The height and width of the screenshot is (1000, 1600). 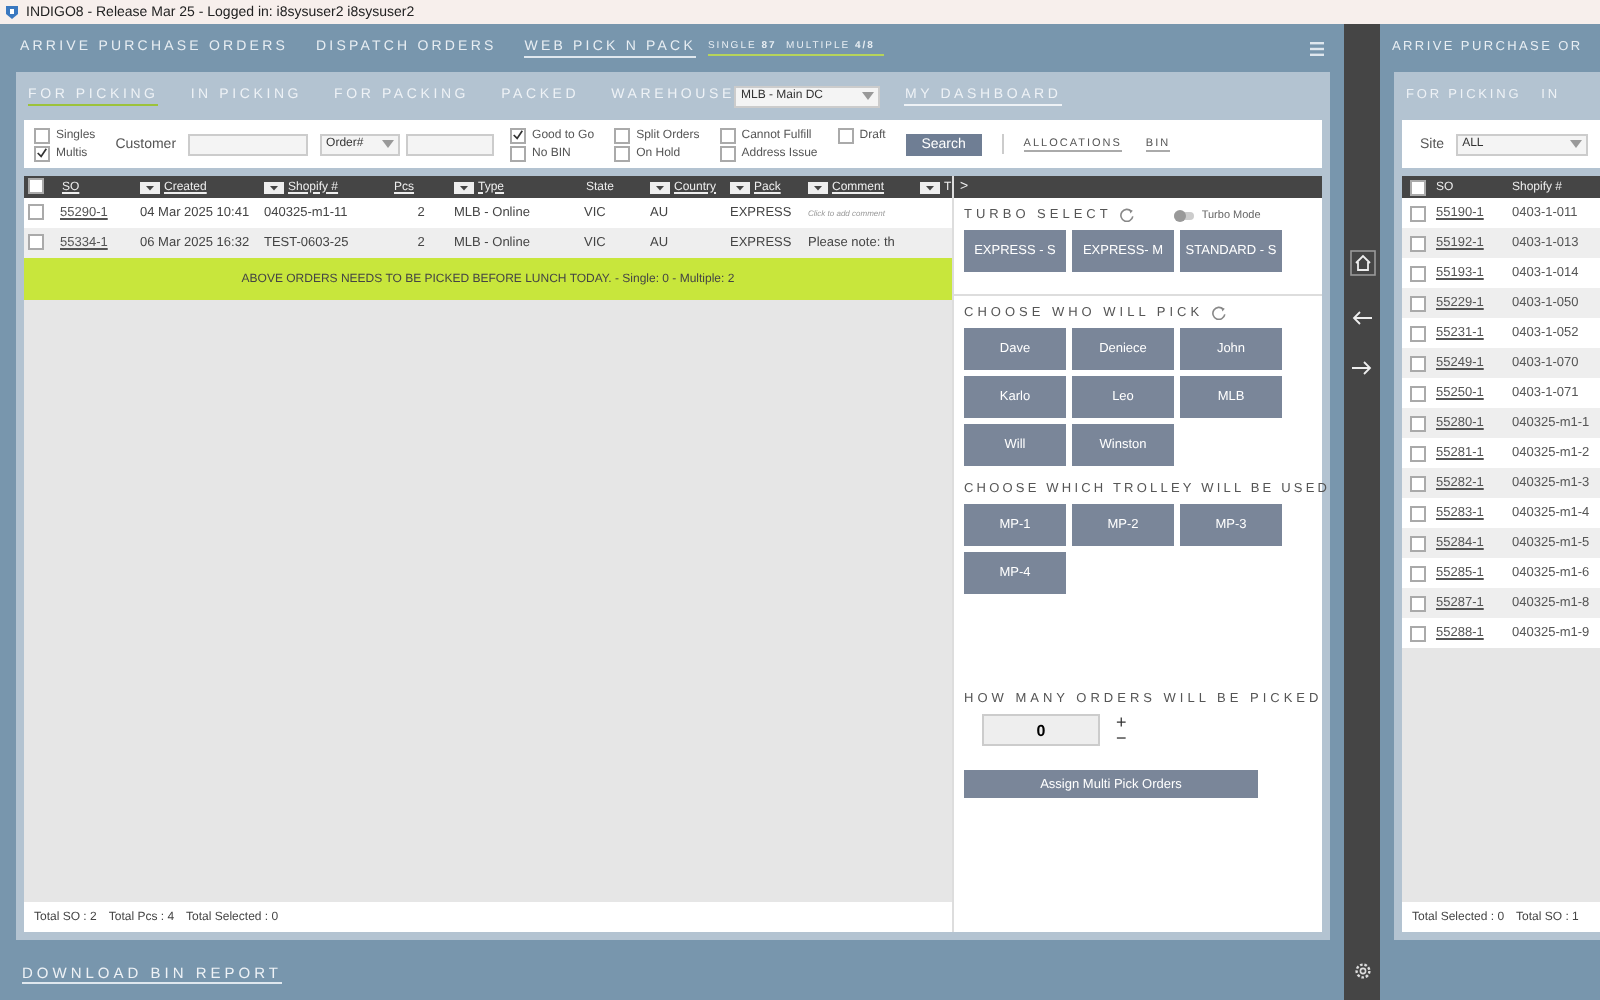 What do you see at coordinates (1183, 215) in the screenshot?
I see `toggle-switch` at bounding box center [1183, 215].